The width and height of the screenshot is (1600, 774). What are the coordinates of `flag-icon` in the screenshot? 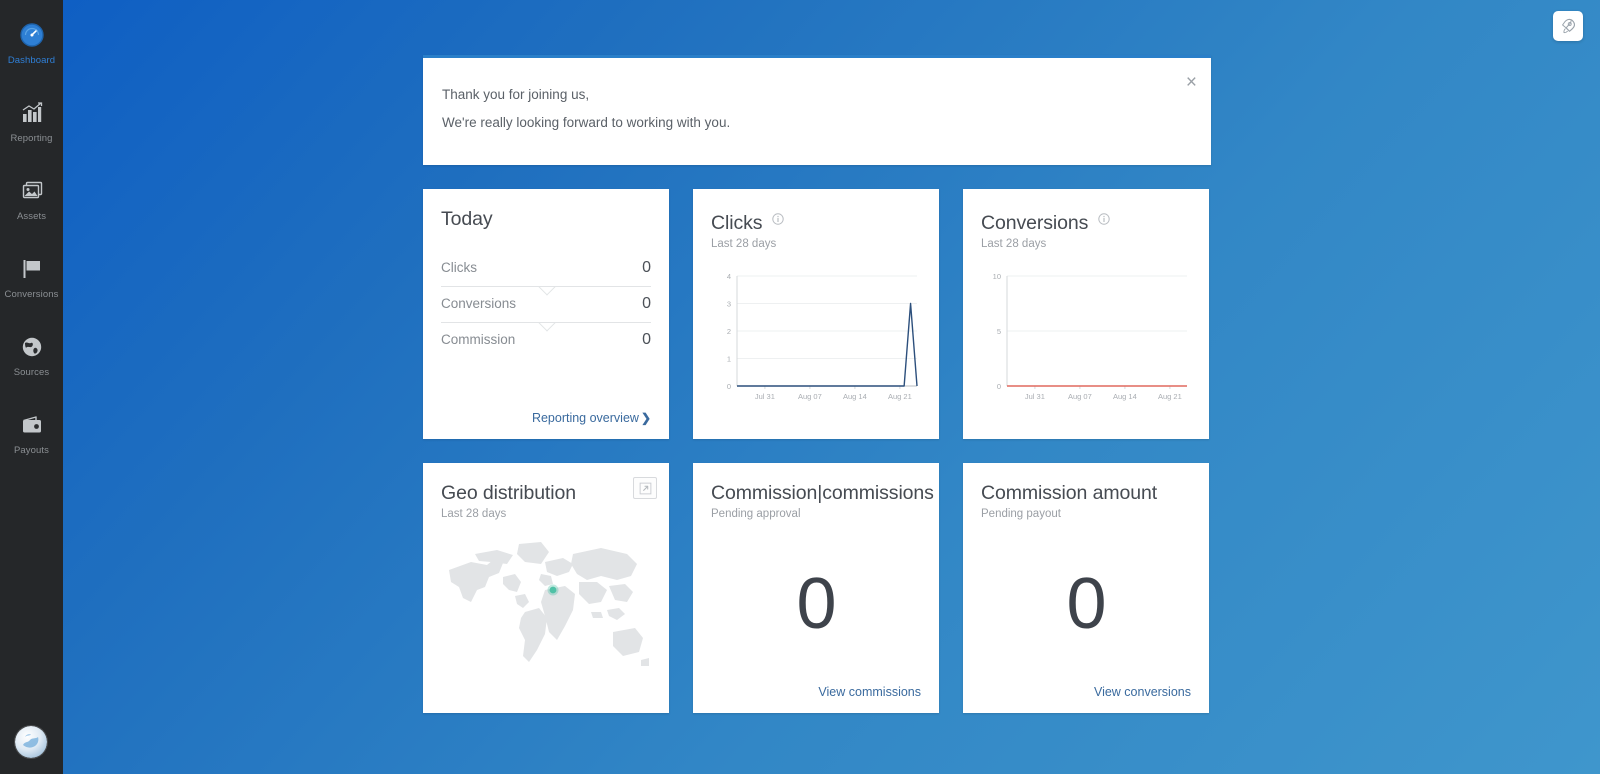 It's located at (32, 269).